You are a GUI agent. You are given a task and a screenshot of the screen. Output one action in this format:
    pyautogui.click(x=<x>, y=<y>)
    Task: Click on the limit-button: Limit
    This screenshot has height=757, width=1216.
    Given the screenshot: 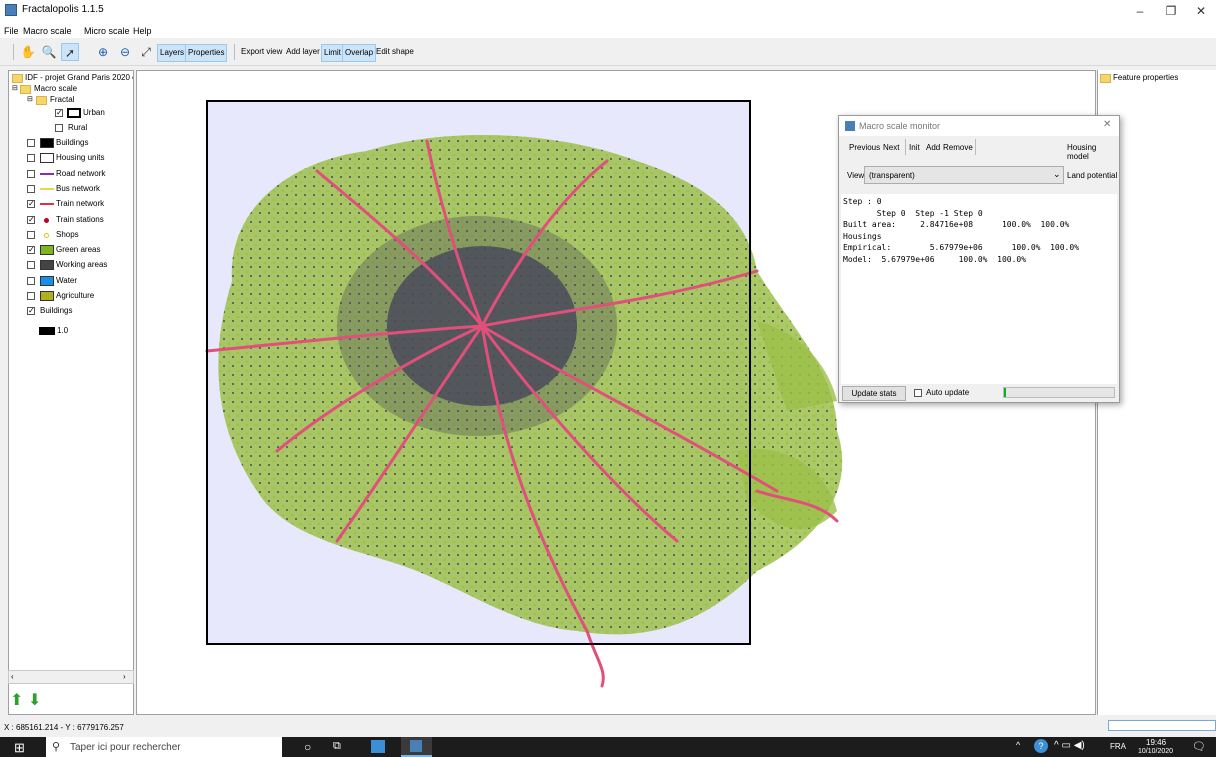 What is the action you would take?
    pyautogui.click(x=332, y=53)
    